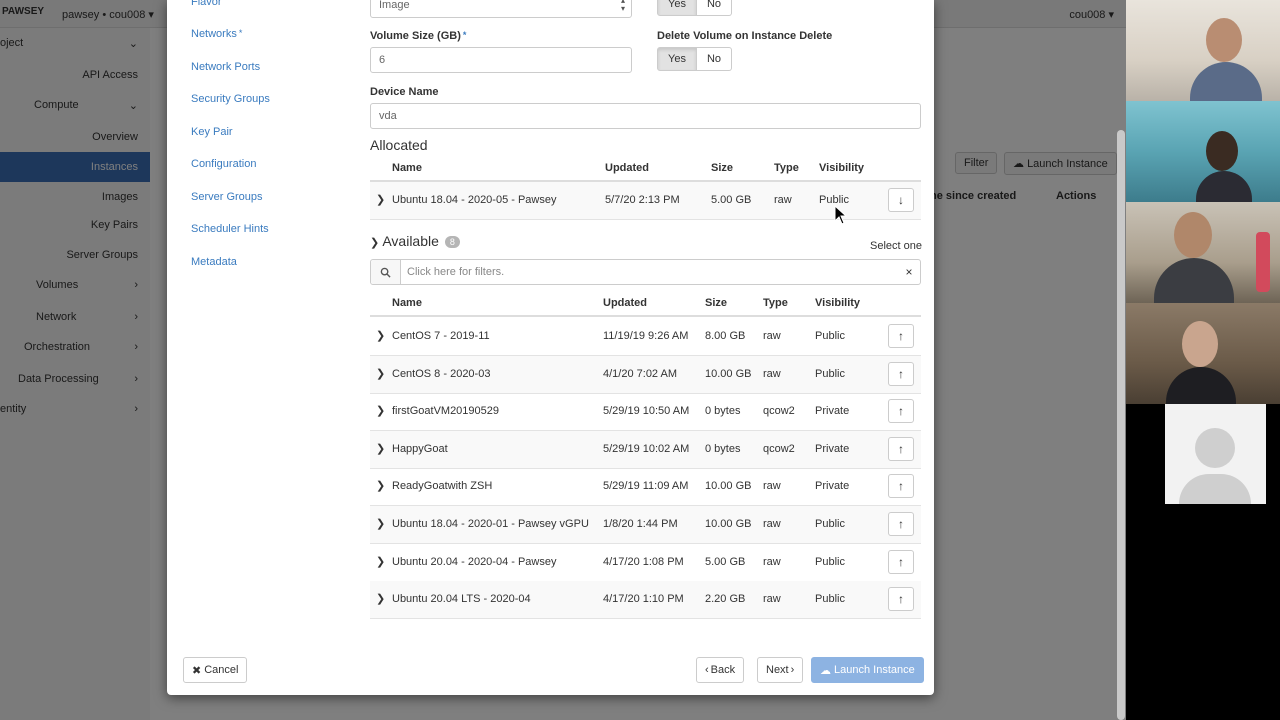 Image resolution: width=1280 pixels, height=720 pixels. I want to click on create-volume-no-button: No, so click(714, 8).